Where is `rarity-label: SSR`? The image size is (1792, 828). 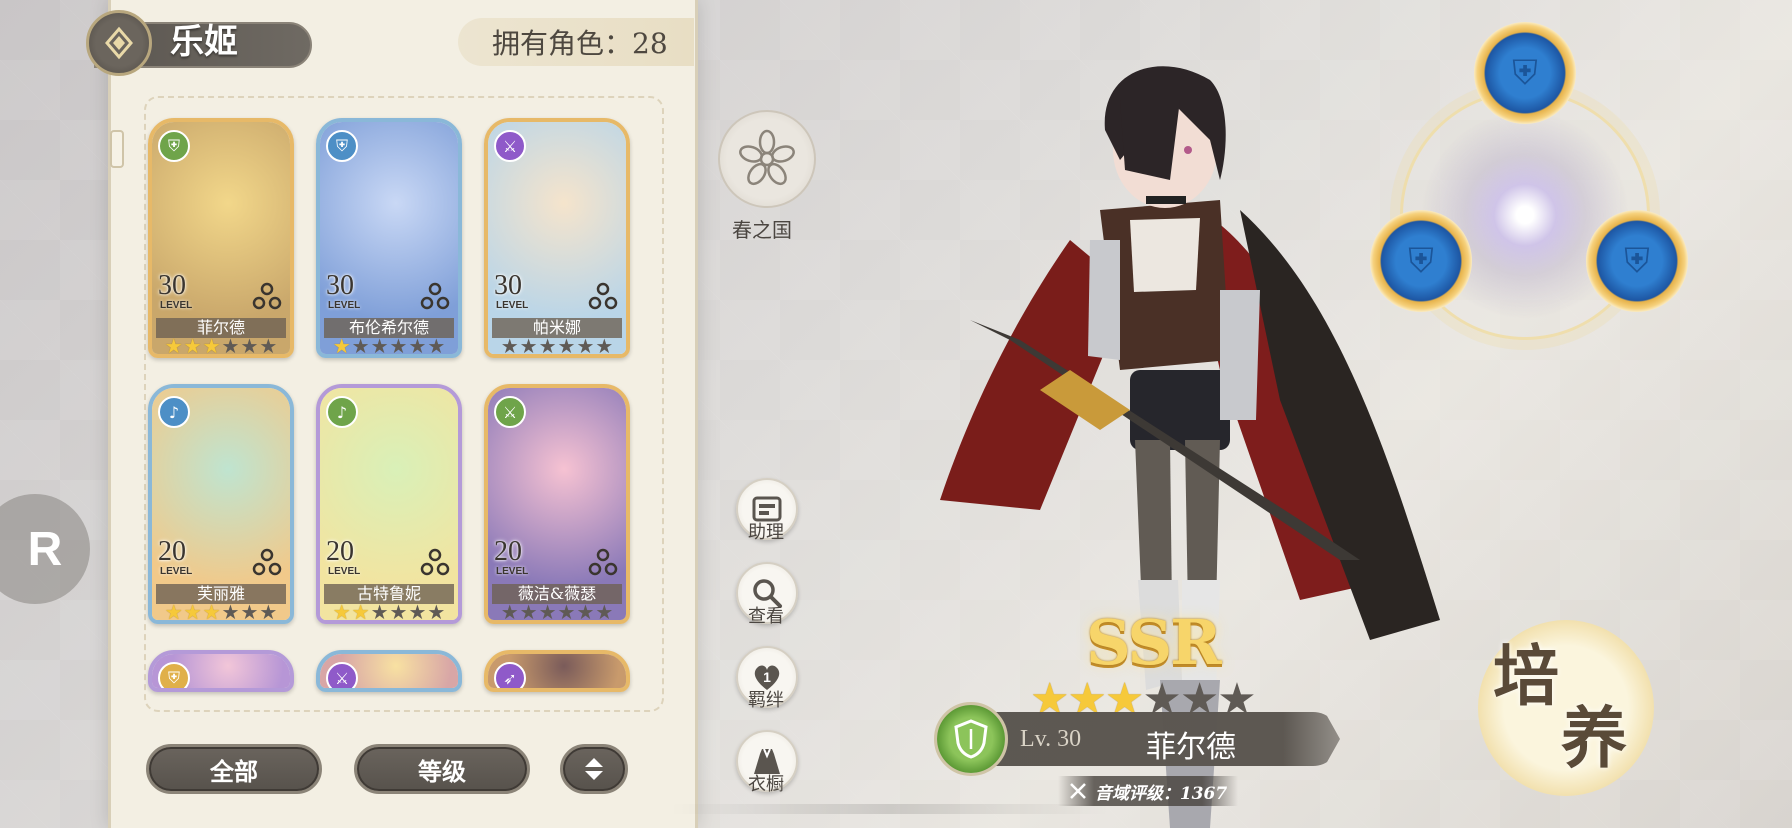 rarity-label: SSR is located at coordinates (1154, 642).